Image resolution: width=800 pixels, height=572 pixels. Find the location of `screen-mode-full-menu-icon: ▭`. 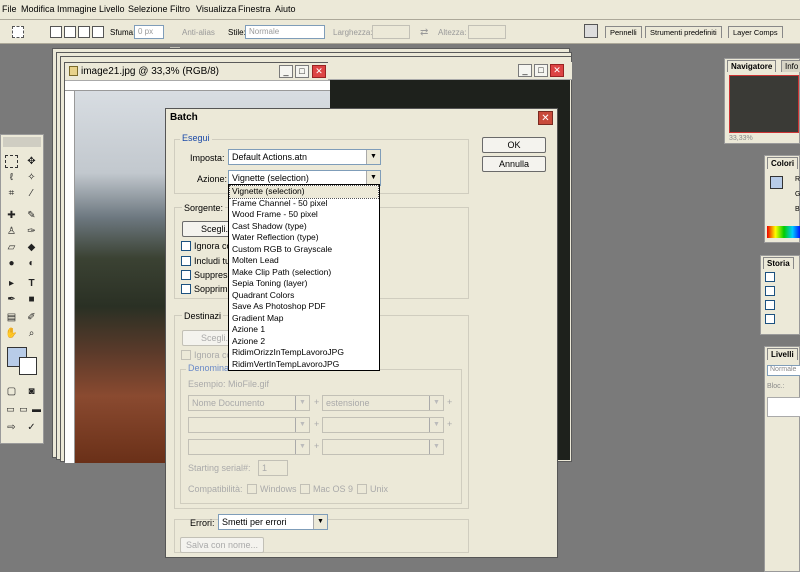

screen-mode-full-menu-icon: ▭ is located at coordinates (23, 409).